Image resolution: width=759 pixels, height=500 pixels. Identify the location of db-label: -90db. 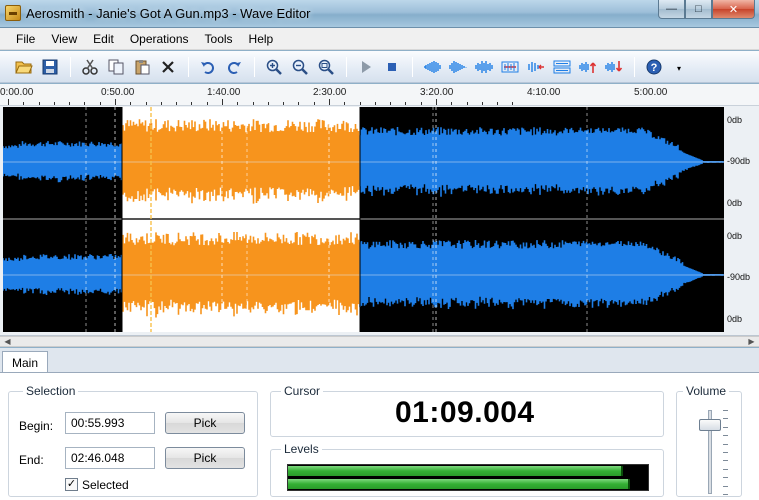
(739, 161).